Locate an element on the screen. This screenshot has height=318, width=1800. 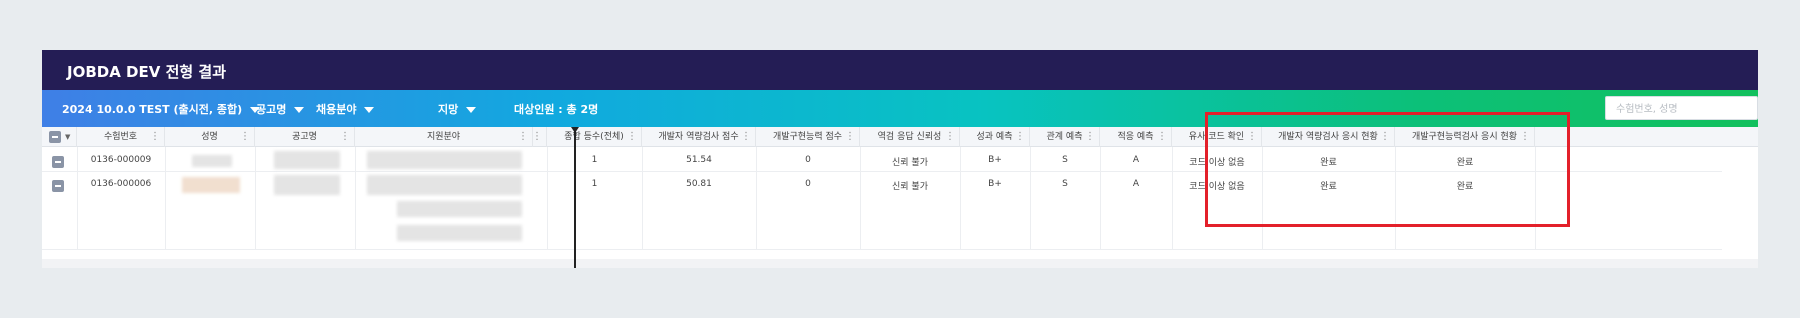
search-box is located at coordinates (1681, 108).